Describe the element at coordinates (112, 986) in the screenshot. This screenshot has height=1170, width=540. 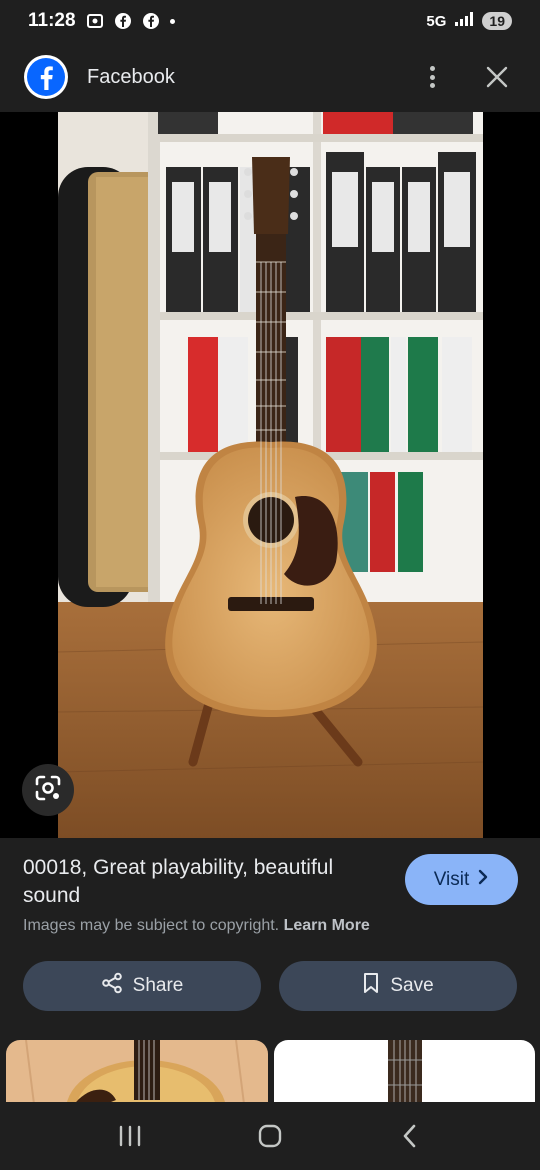
I see `share-icon` at that location.